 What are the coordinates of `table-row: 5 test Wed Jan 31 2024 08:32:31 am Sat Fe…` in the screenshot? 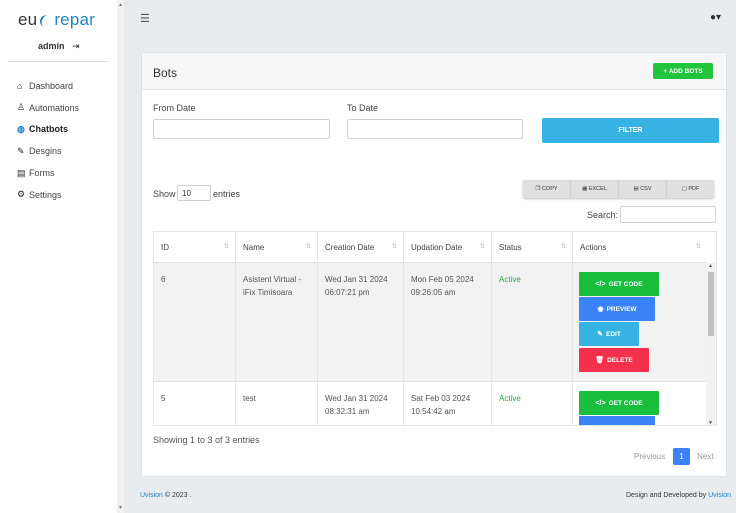 It's located at (430, 403).